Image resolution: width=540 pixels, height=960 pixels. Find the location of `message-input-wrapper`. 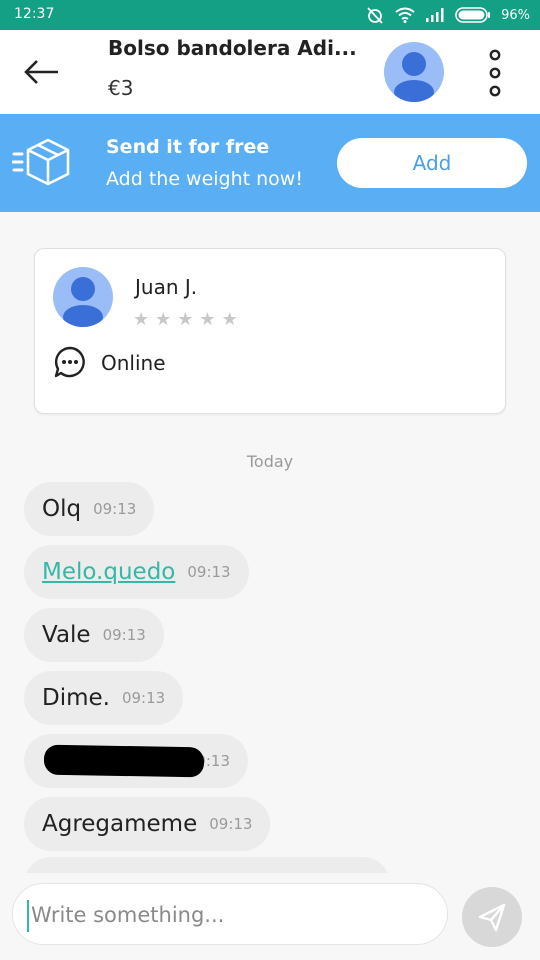

message-input-wrapper is located at coordinates (230, 914).